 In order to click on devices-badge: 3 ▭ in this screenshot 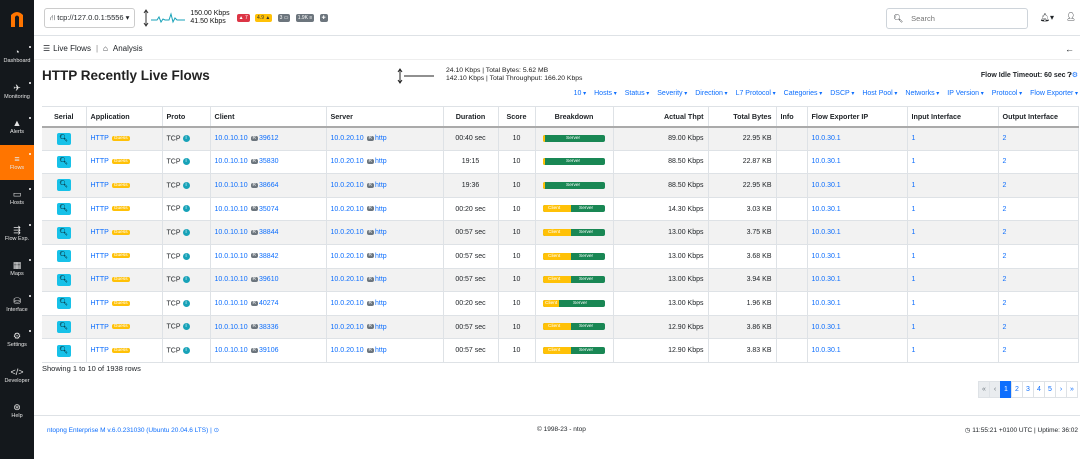, I will do `click(284, 17)`.